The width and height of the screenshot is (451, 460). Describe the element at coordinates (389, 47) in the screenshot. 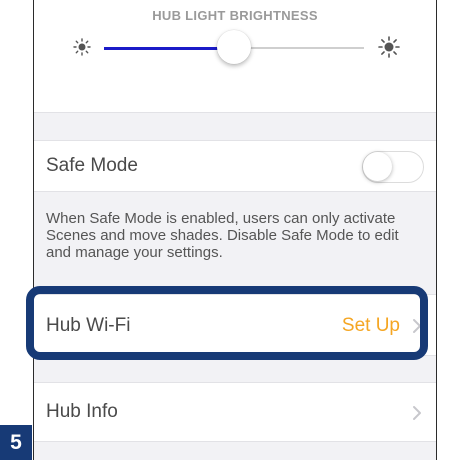

I see `sun-large-icon` at that location.